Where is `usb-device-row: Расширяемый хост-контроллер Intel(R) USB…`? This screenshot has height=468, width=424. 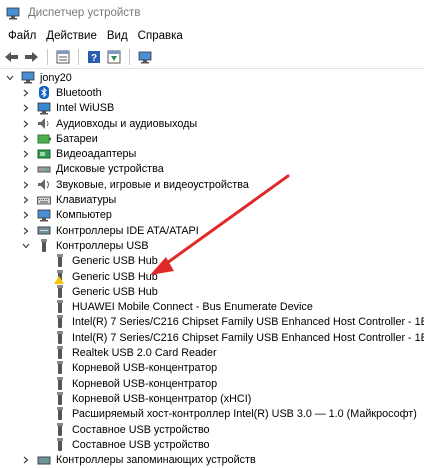 usb-device-row: Расширяемый хост-контроллер Intel(R) USB… is located at coordinates (235, 414).